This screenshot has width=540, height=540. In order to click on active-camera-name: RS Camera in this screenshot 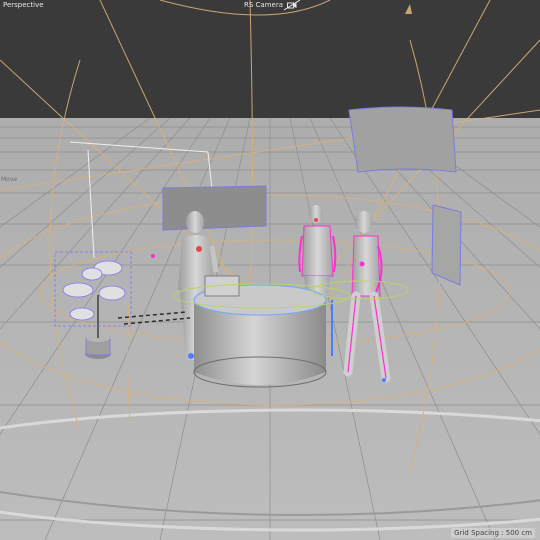, I will do `click(263, 5)`.